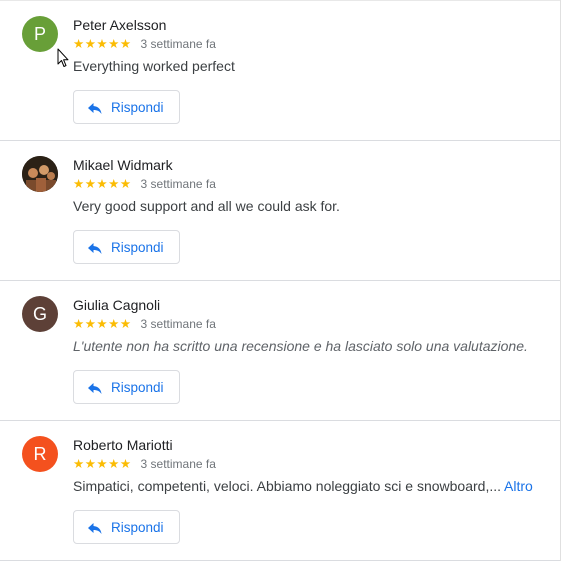  Describe the element at coordinates (116, 305) in the screenshot. I see `reviewer-name: Giulia Cagnoli` at that location.